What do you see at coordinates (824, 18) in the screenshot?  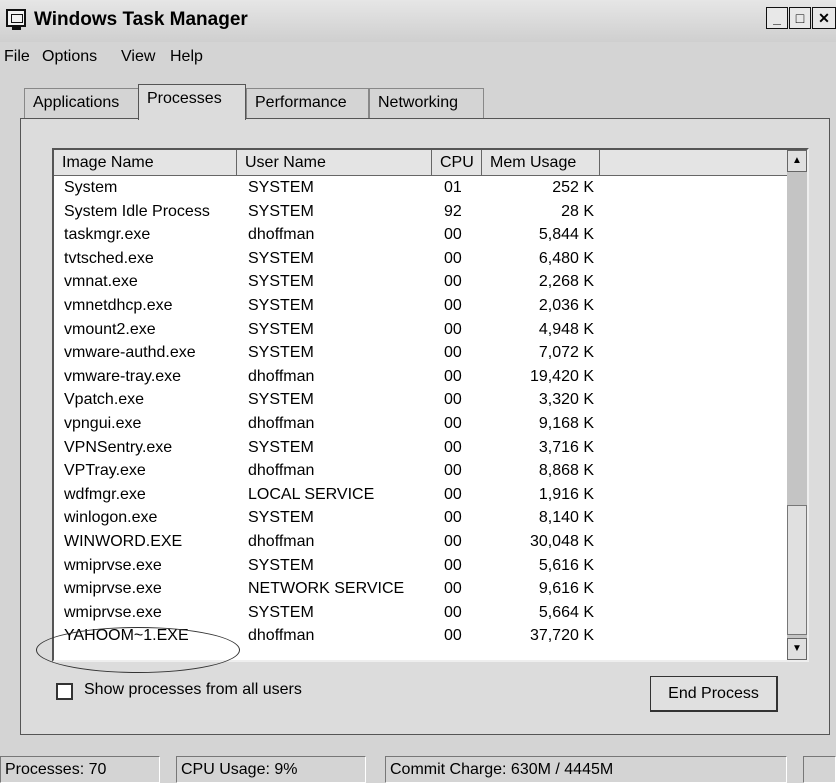 I see `close-button: ✕` at bounding box center [824, 18].